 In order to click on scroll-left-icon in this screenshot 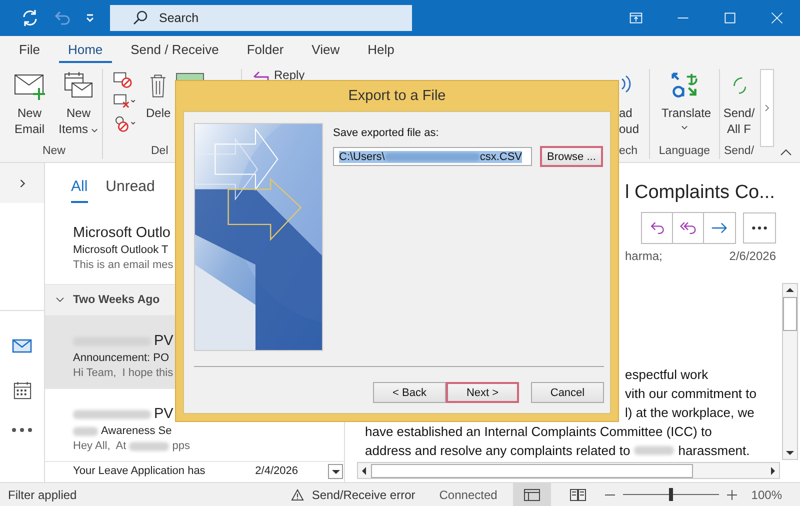, I will do `click(364, 471)`.